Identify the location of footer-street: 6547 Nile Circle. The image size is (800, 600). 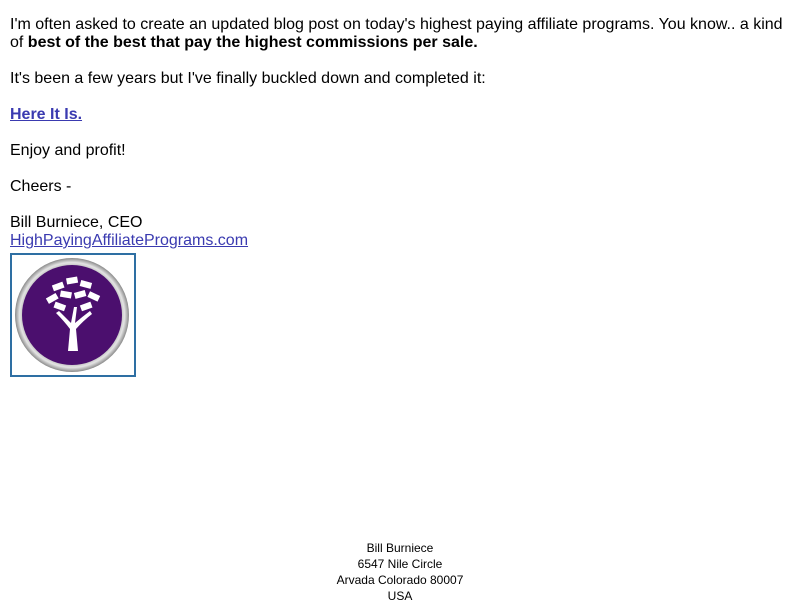
(400, 564).